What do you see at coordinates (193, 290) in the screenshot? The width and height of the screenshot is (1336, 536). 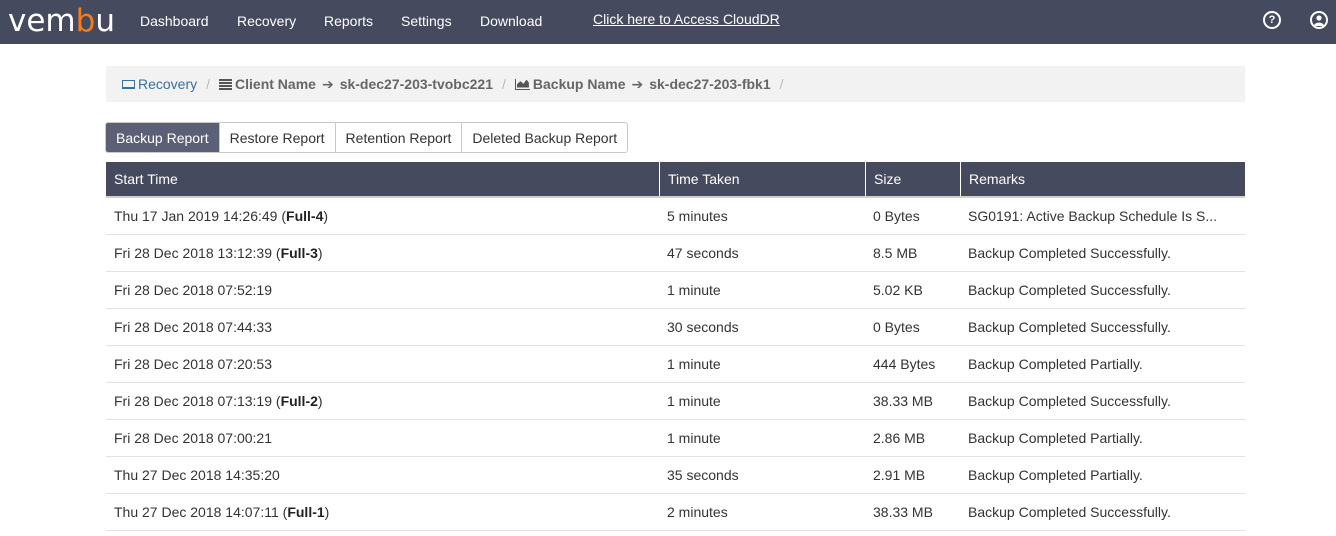 I see `start-time-text: Fri 28 Dec 2018 07:52:19` at bounding box center [193, 290].